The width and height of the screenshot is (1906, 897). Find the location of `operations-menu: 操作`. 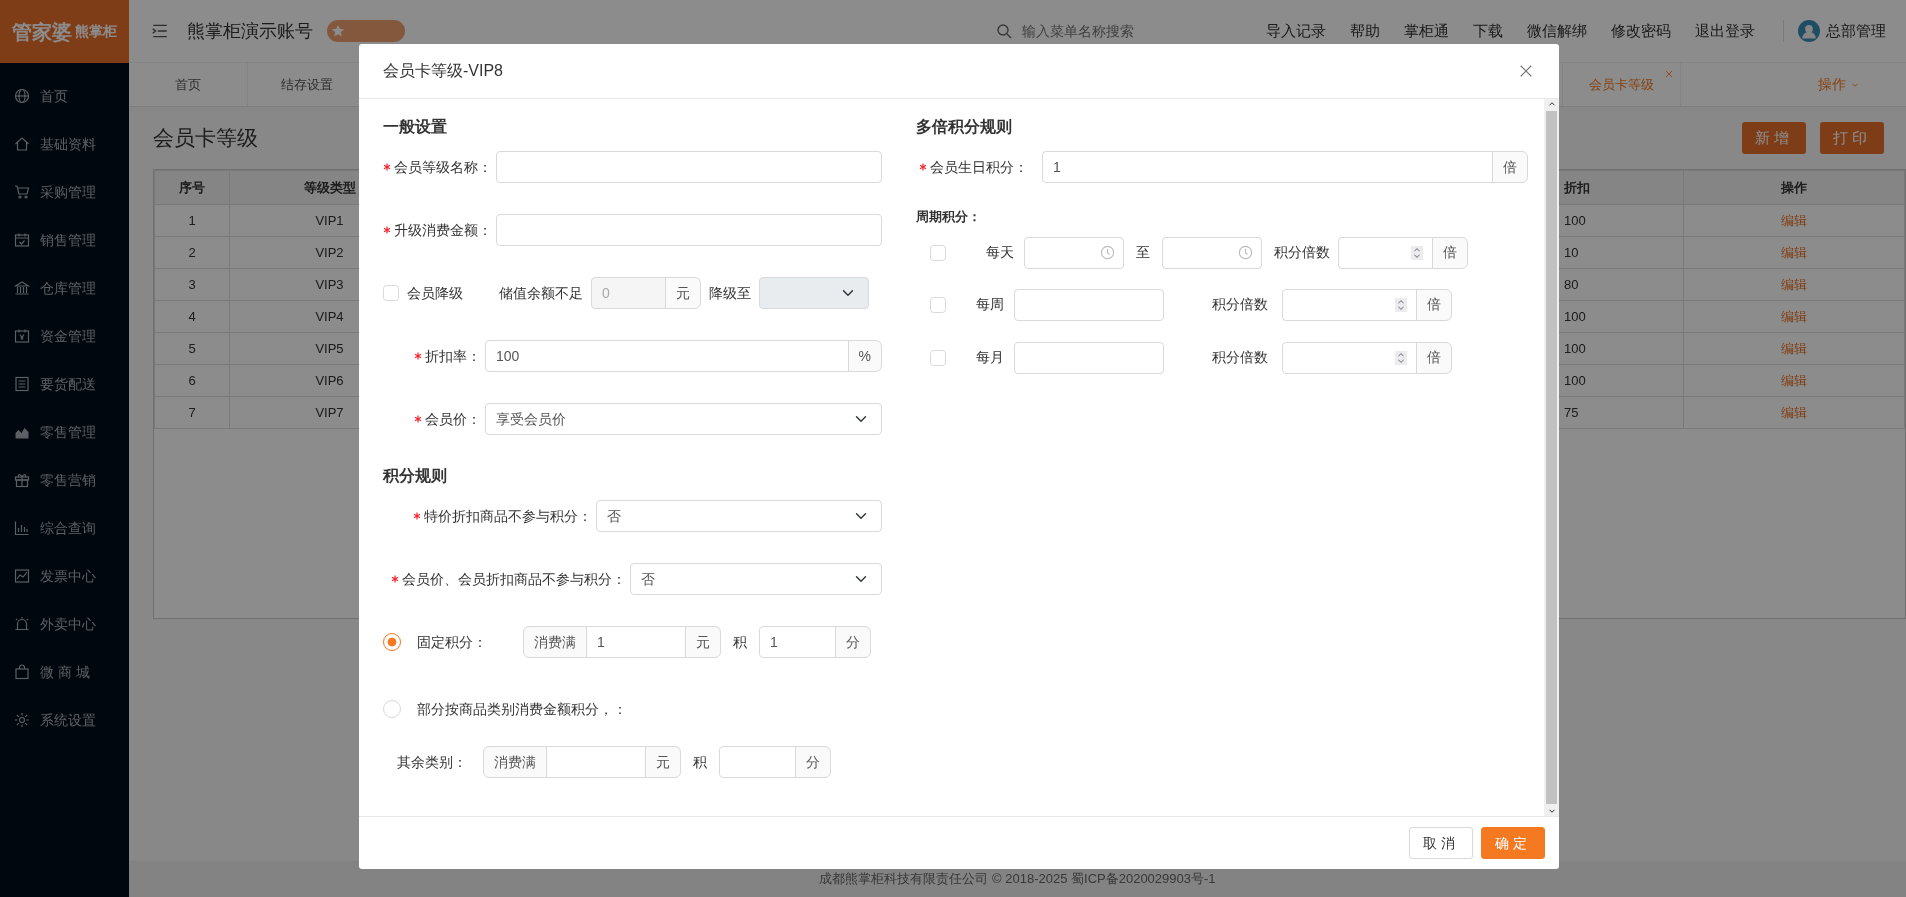

operations-menu: 操作 is located at coordinates (1839, 84).